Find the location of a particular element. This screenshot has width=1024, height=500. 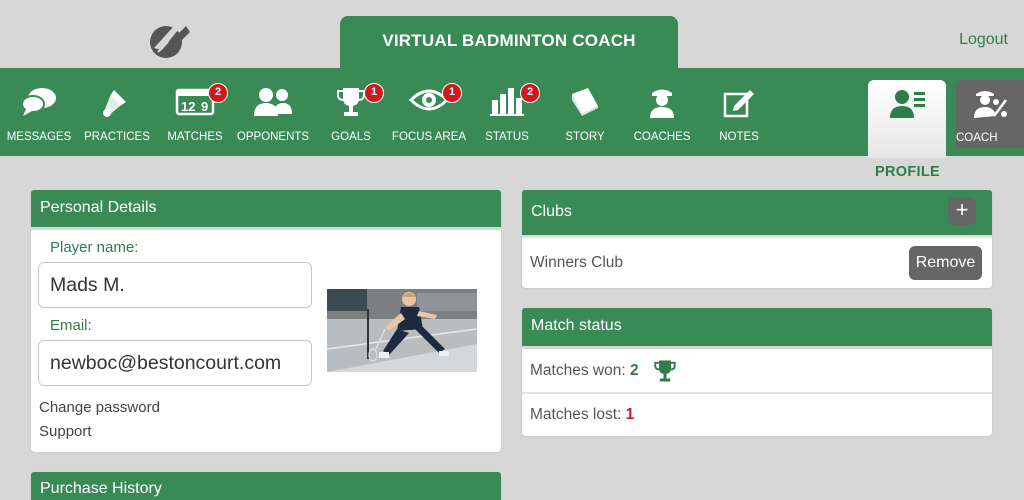

svg-text: 9 is located at coordinates (204, 106).